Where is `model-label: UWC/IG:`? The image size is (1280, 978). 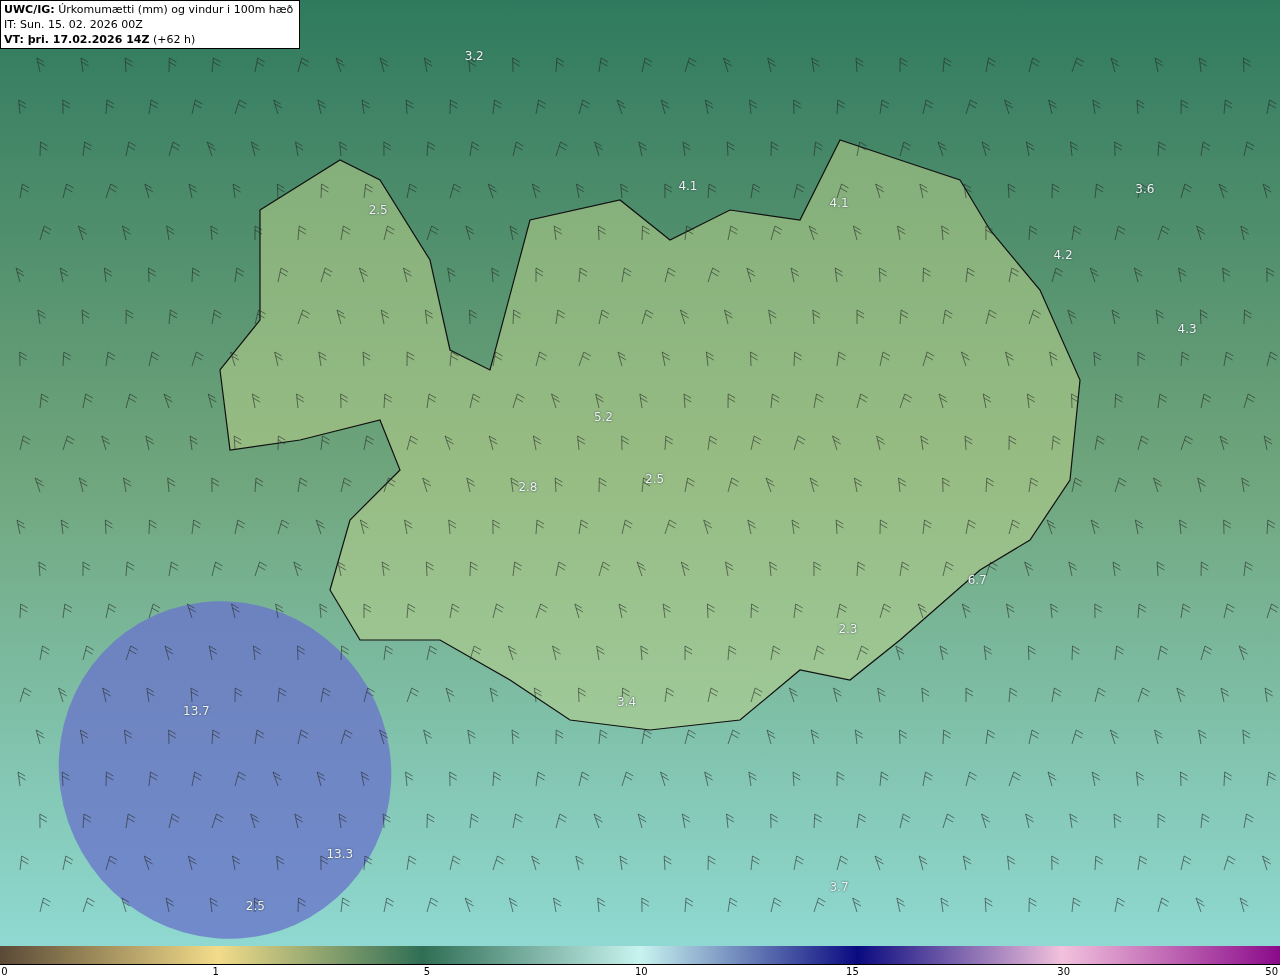
model-label: UWC/IG: is located at coordinates (29, 9).